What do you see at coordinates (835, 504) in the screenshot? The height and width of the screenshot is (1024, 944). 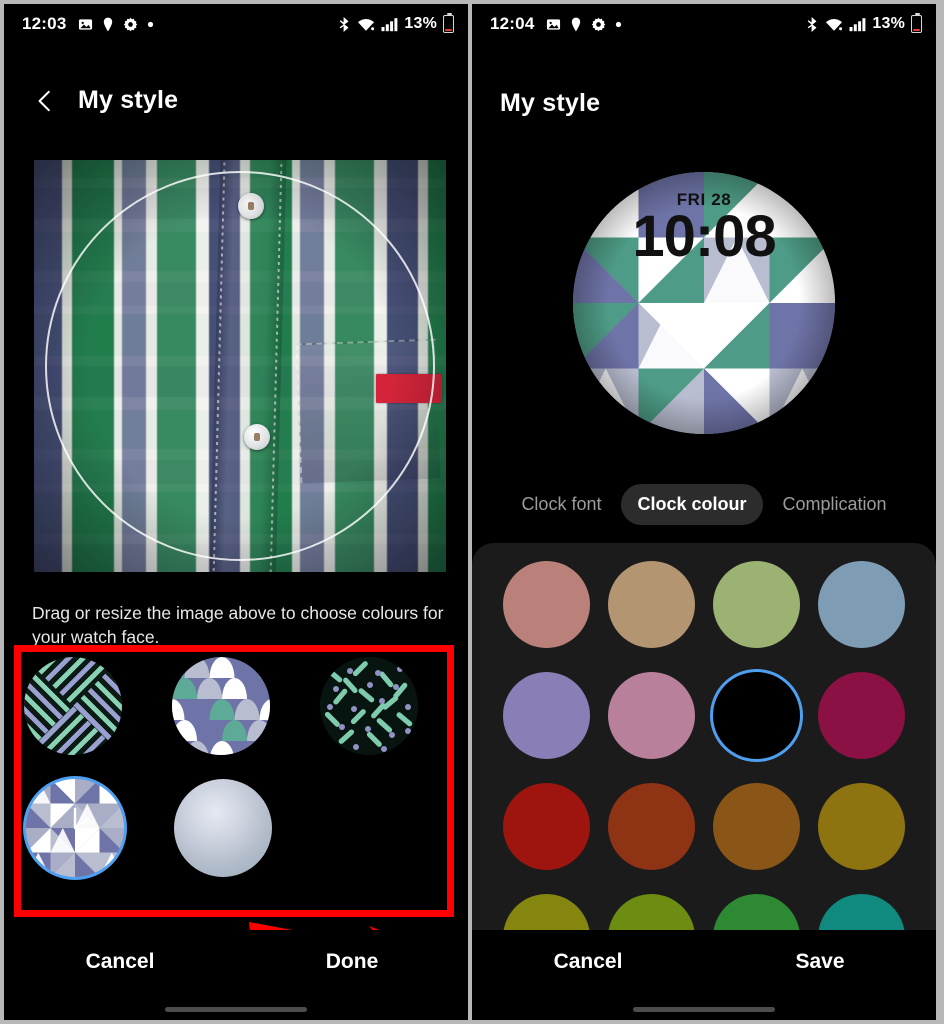 I see `tab-complication: Complication` at bounding box center [835, 504].